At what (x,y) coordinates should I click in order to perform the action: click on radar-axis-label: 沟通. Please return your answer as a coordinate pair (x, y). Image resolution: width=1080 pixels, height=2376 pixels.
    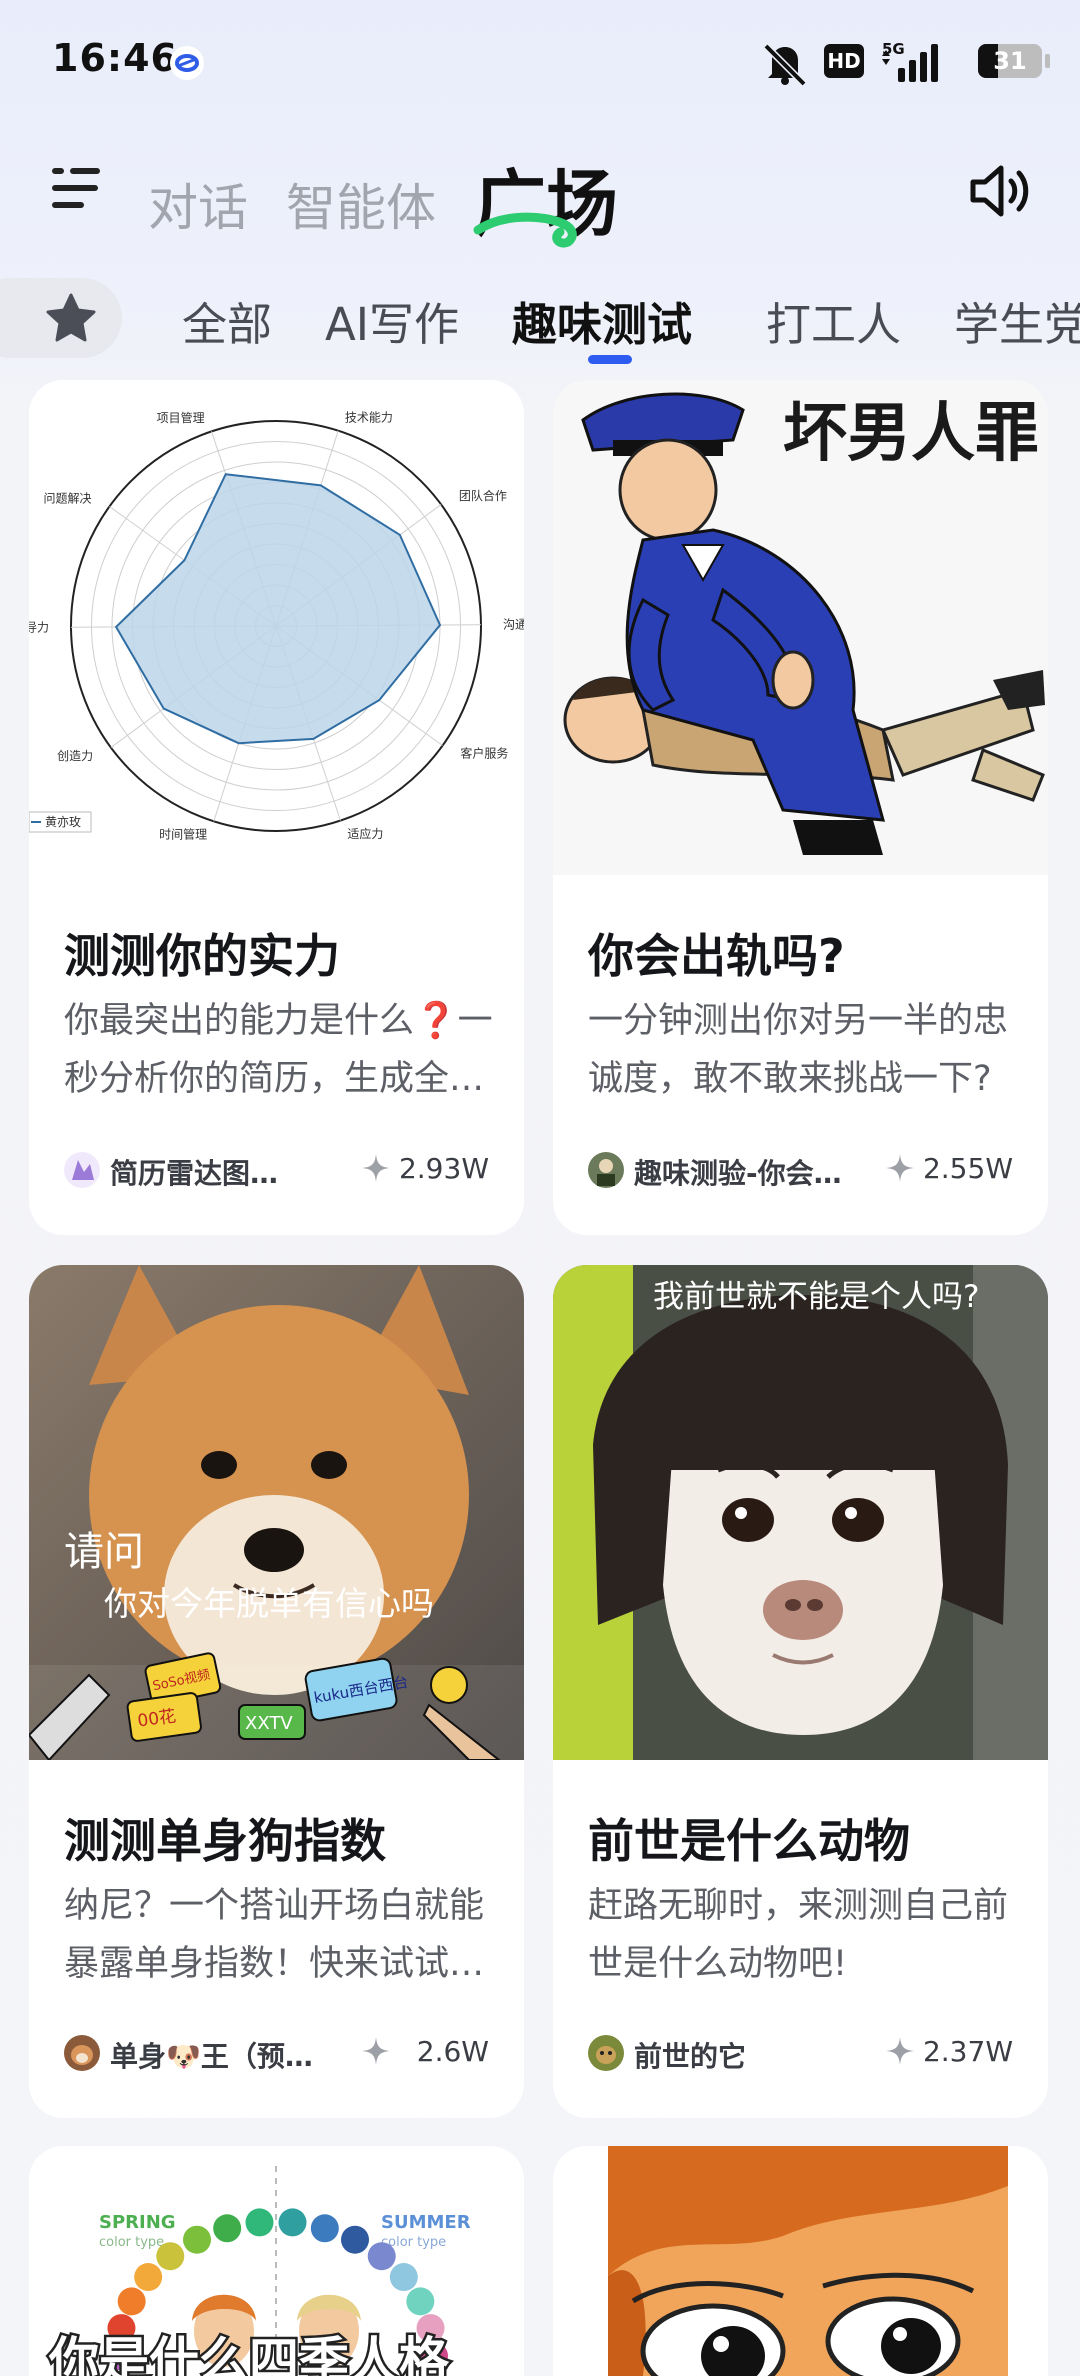
    Looking at the image, I should click on (513, 625).